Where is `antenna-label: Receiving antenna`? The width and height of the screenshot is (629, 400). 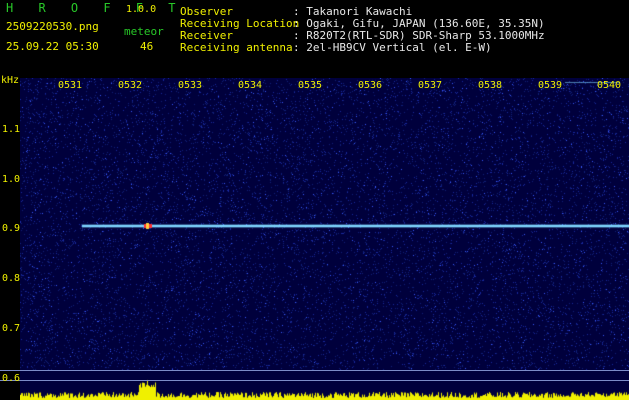 antenna-label: Receiving antenna is located at coordinates (236, 47).